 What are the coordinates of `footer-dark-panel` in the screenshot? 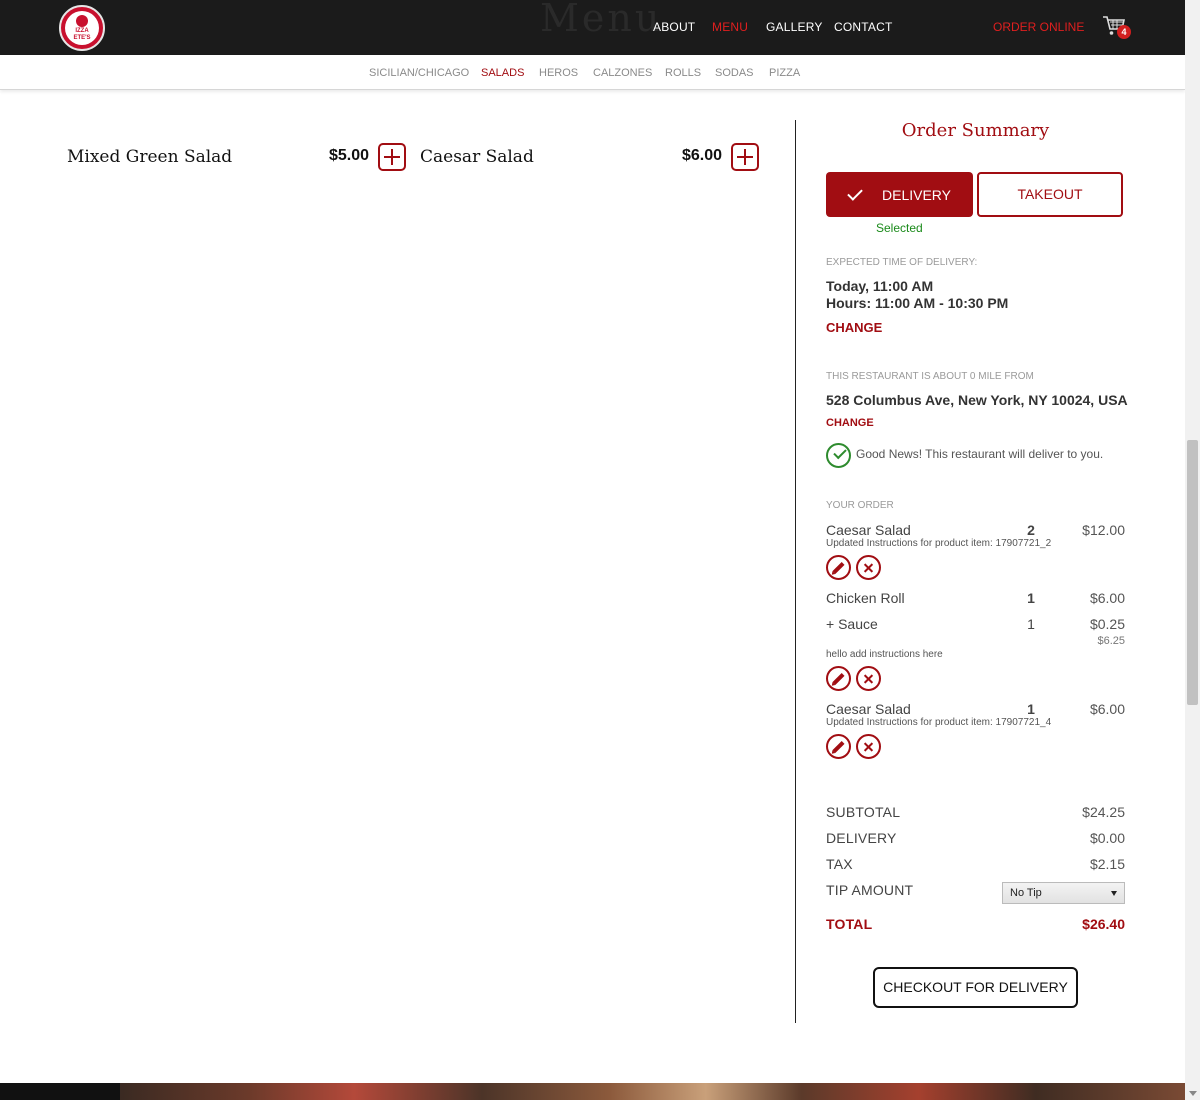 It's located at (60, 1091).